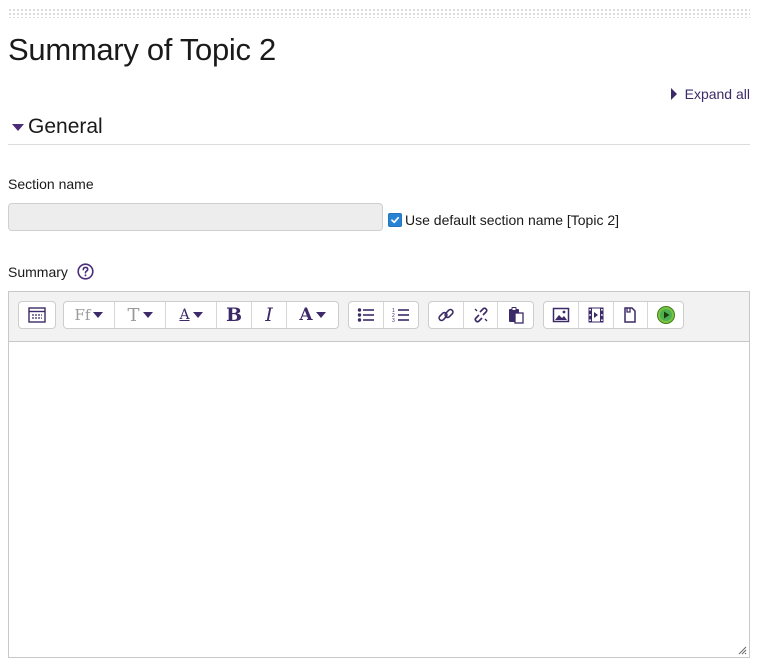 The image size is (759, 668). I want to click on checkmark-icon, so click(395, 220).